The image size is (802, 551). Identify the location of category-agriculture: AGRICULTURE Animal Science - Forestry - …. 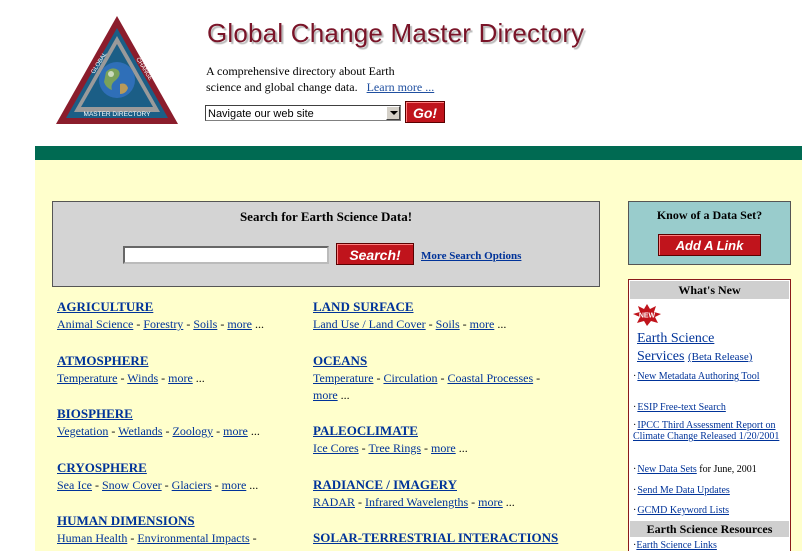
(160, 314).